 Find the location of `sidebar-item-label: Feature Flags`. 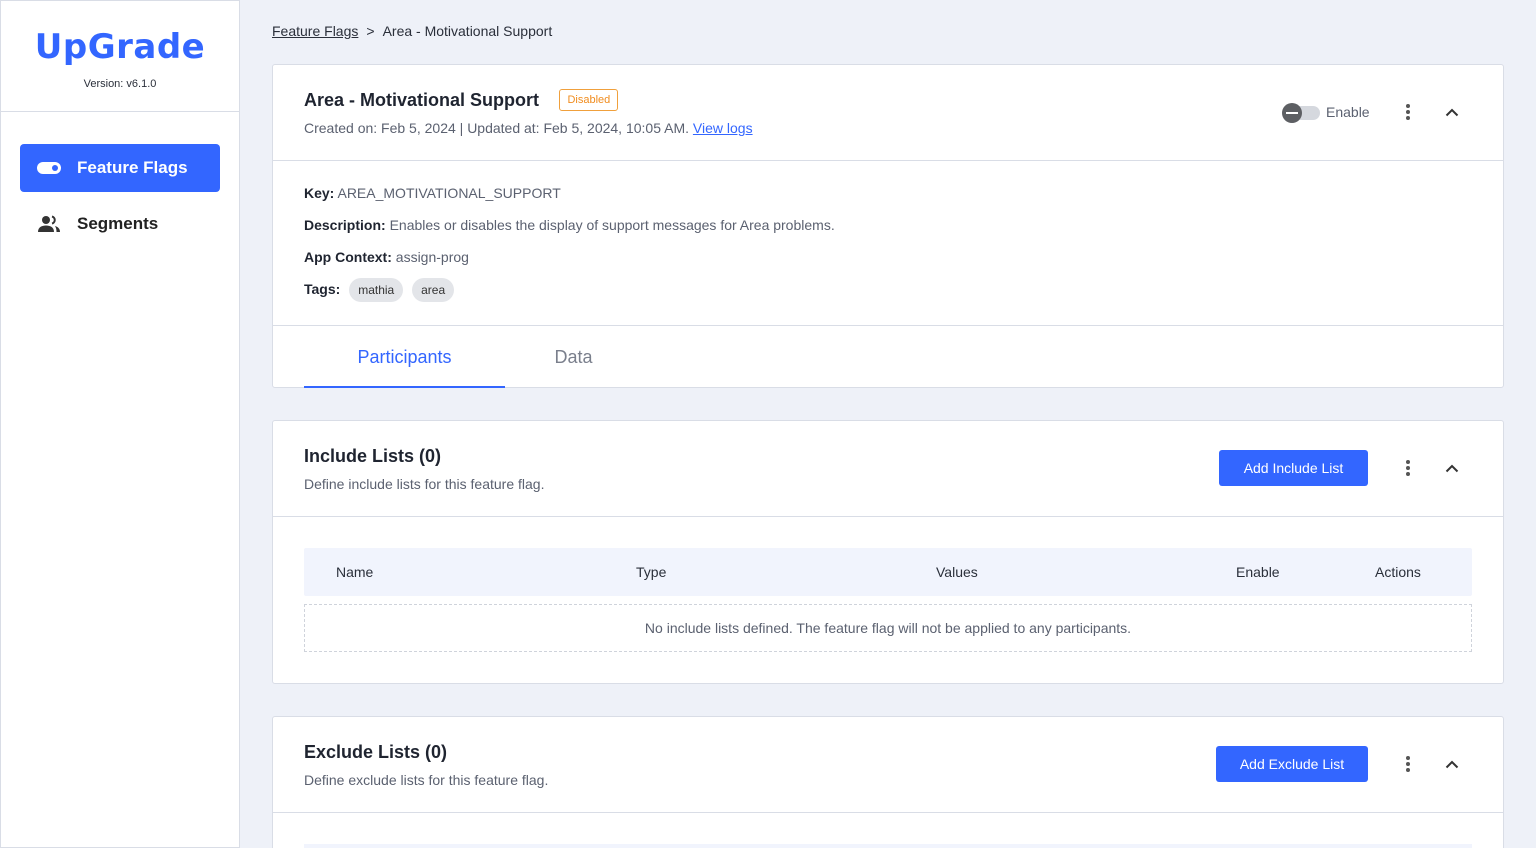

sidebar-item-label: Feature Flags is located at coordinates (132, 167).